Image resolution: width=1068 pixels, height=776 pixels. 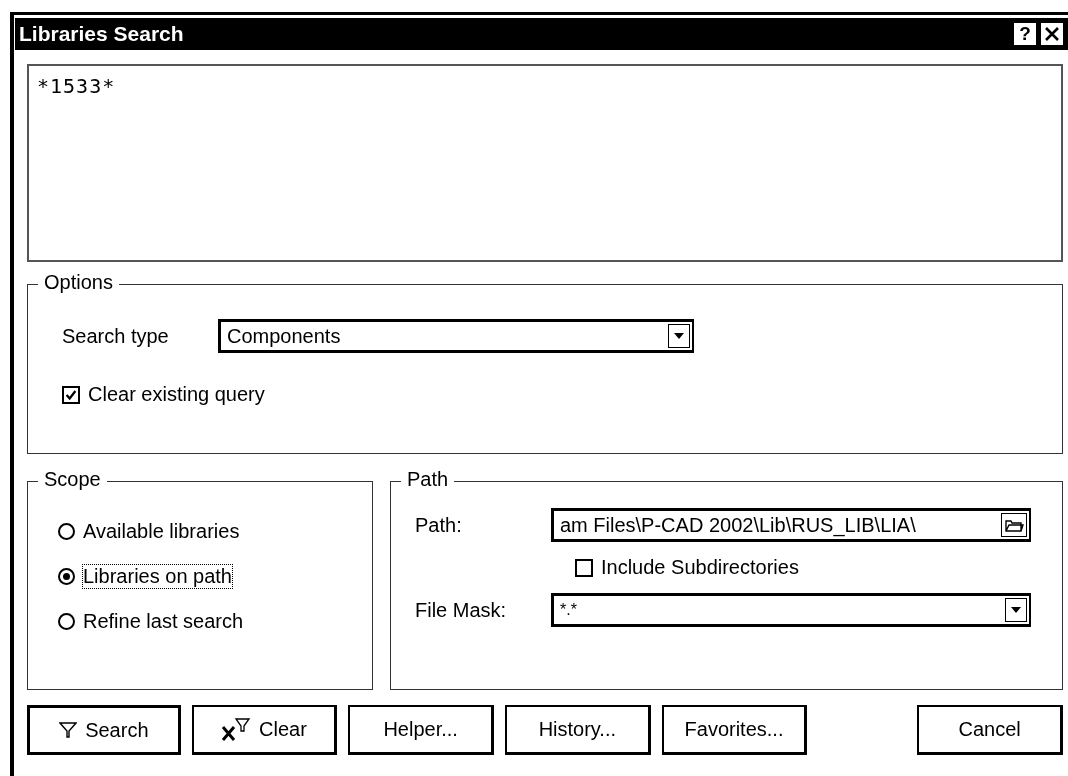 What do you see at coordinates (1014, 525) in the screenshot?
I see `folder-icon` at bounding box center [1014, 525].